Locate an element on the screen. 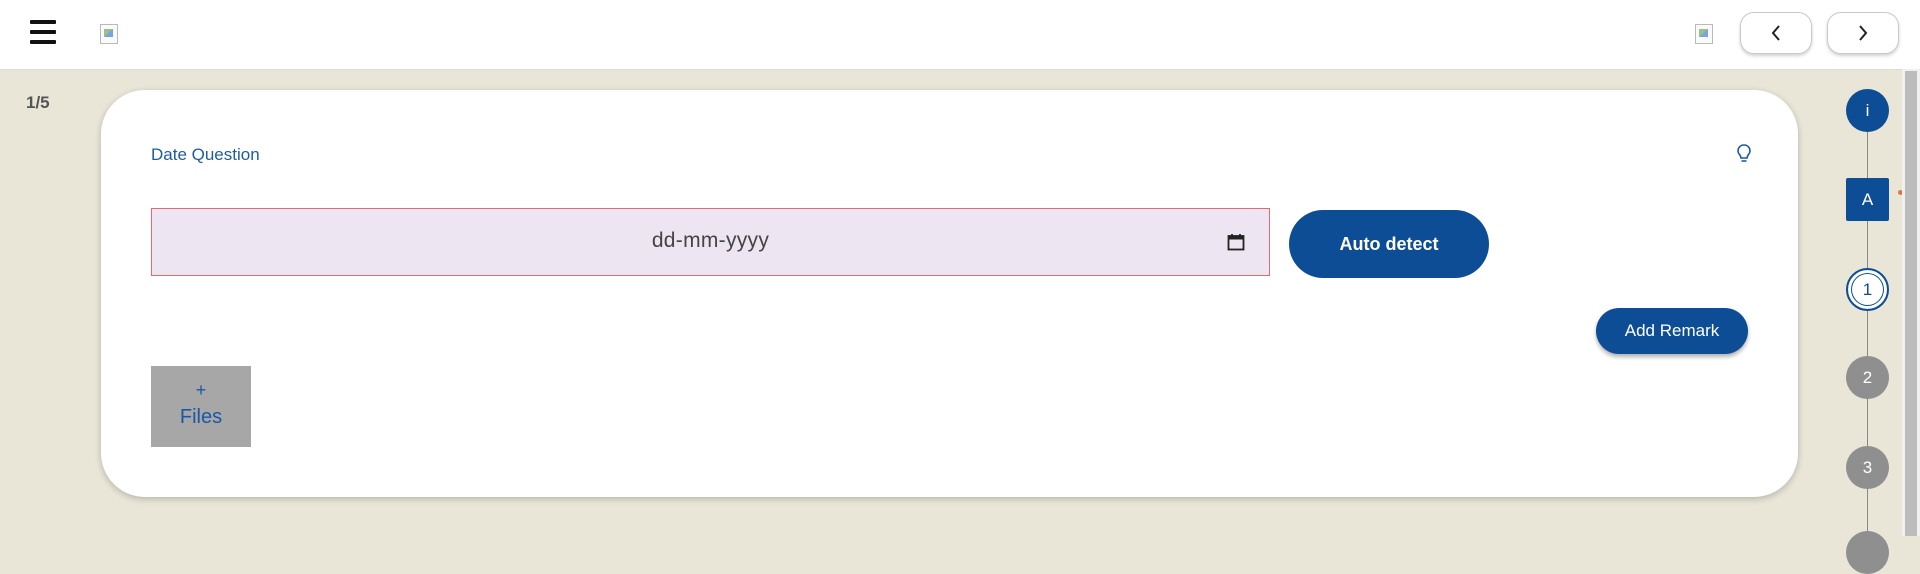  scrollbar-thumb is located at coordinates (1911, 303).